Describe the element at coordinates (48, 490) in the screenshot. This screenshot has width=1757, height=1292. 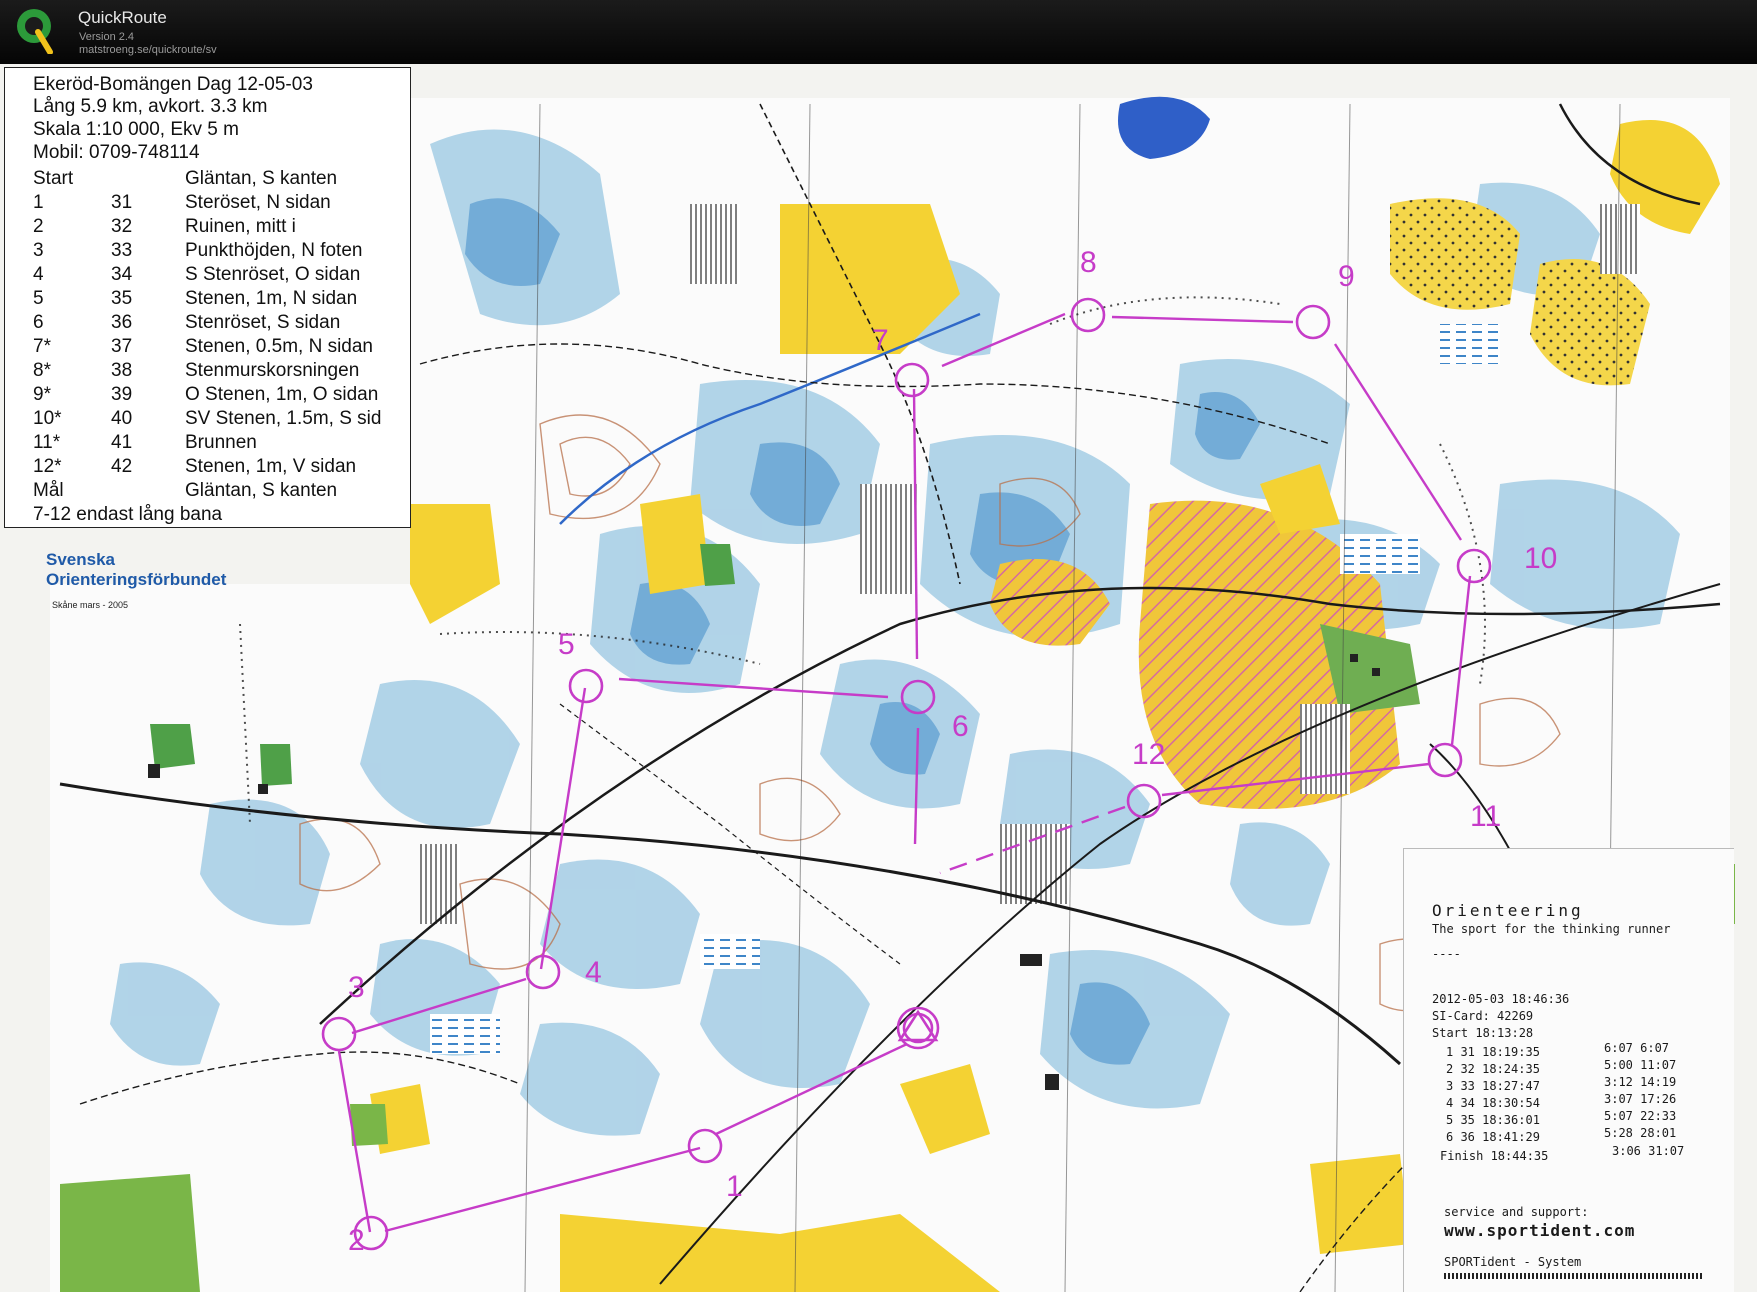
I see `legend-row-n: Mål` at that location.